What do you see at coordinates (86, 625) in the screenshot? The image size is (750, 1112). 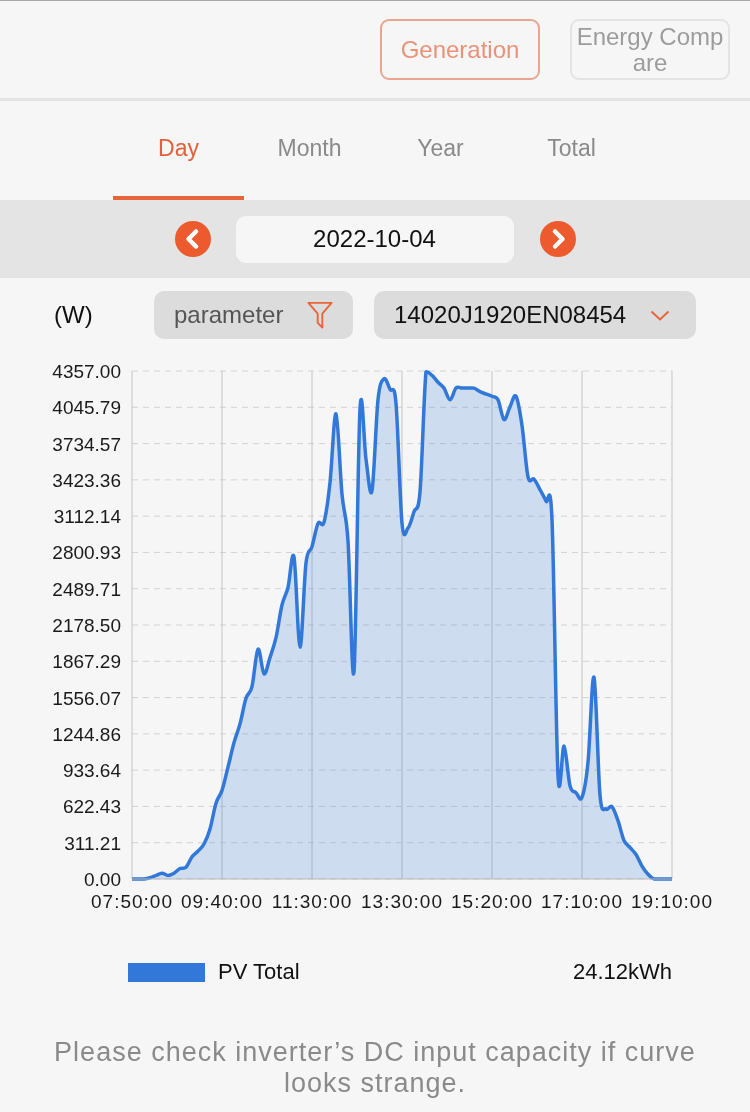 I see `y-axis-label: 2178.50` at bounding box center [86, 625].